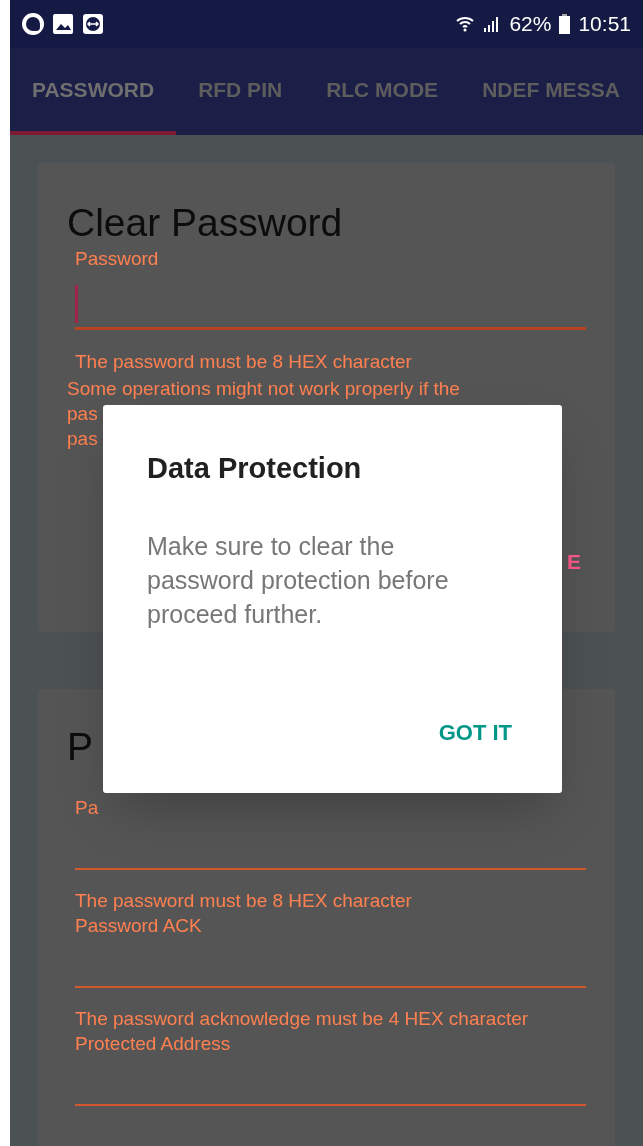 The image size is (643, 1146). What do you see at coordinates (530, 24) in the screenshot?
I see `battery-percent: 62%` at bounding box center [530, 24].